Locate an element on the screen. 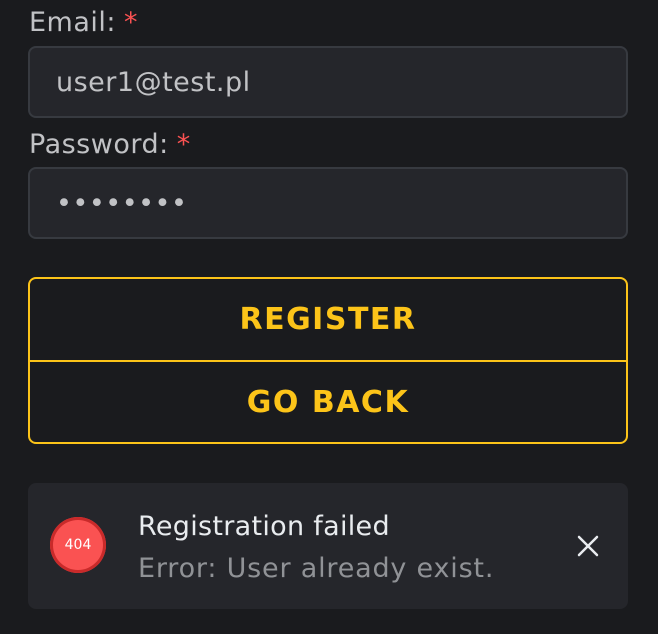  register-button: REGISTER is located at coordinates (328, 319).